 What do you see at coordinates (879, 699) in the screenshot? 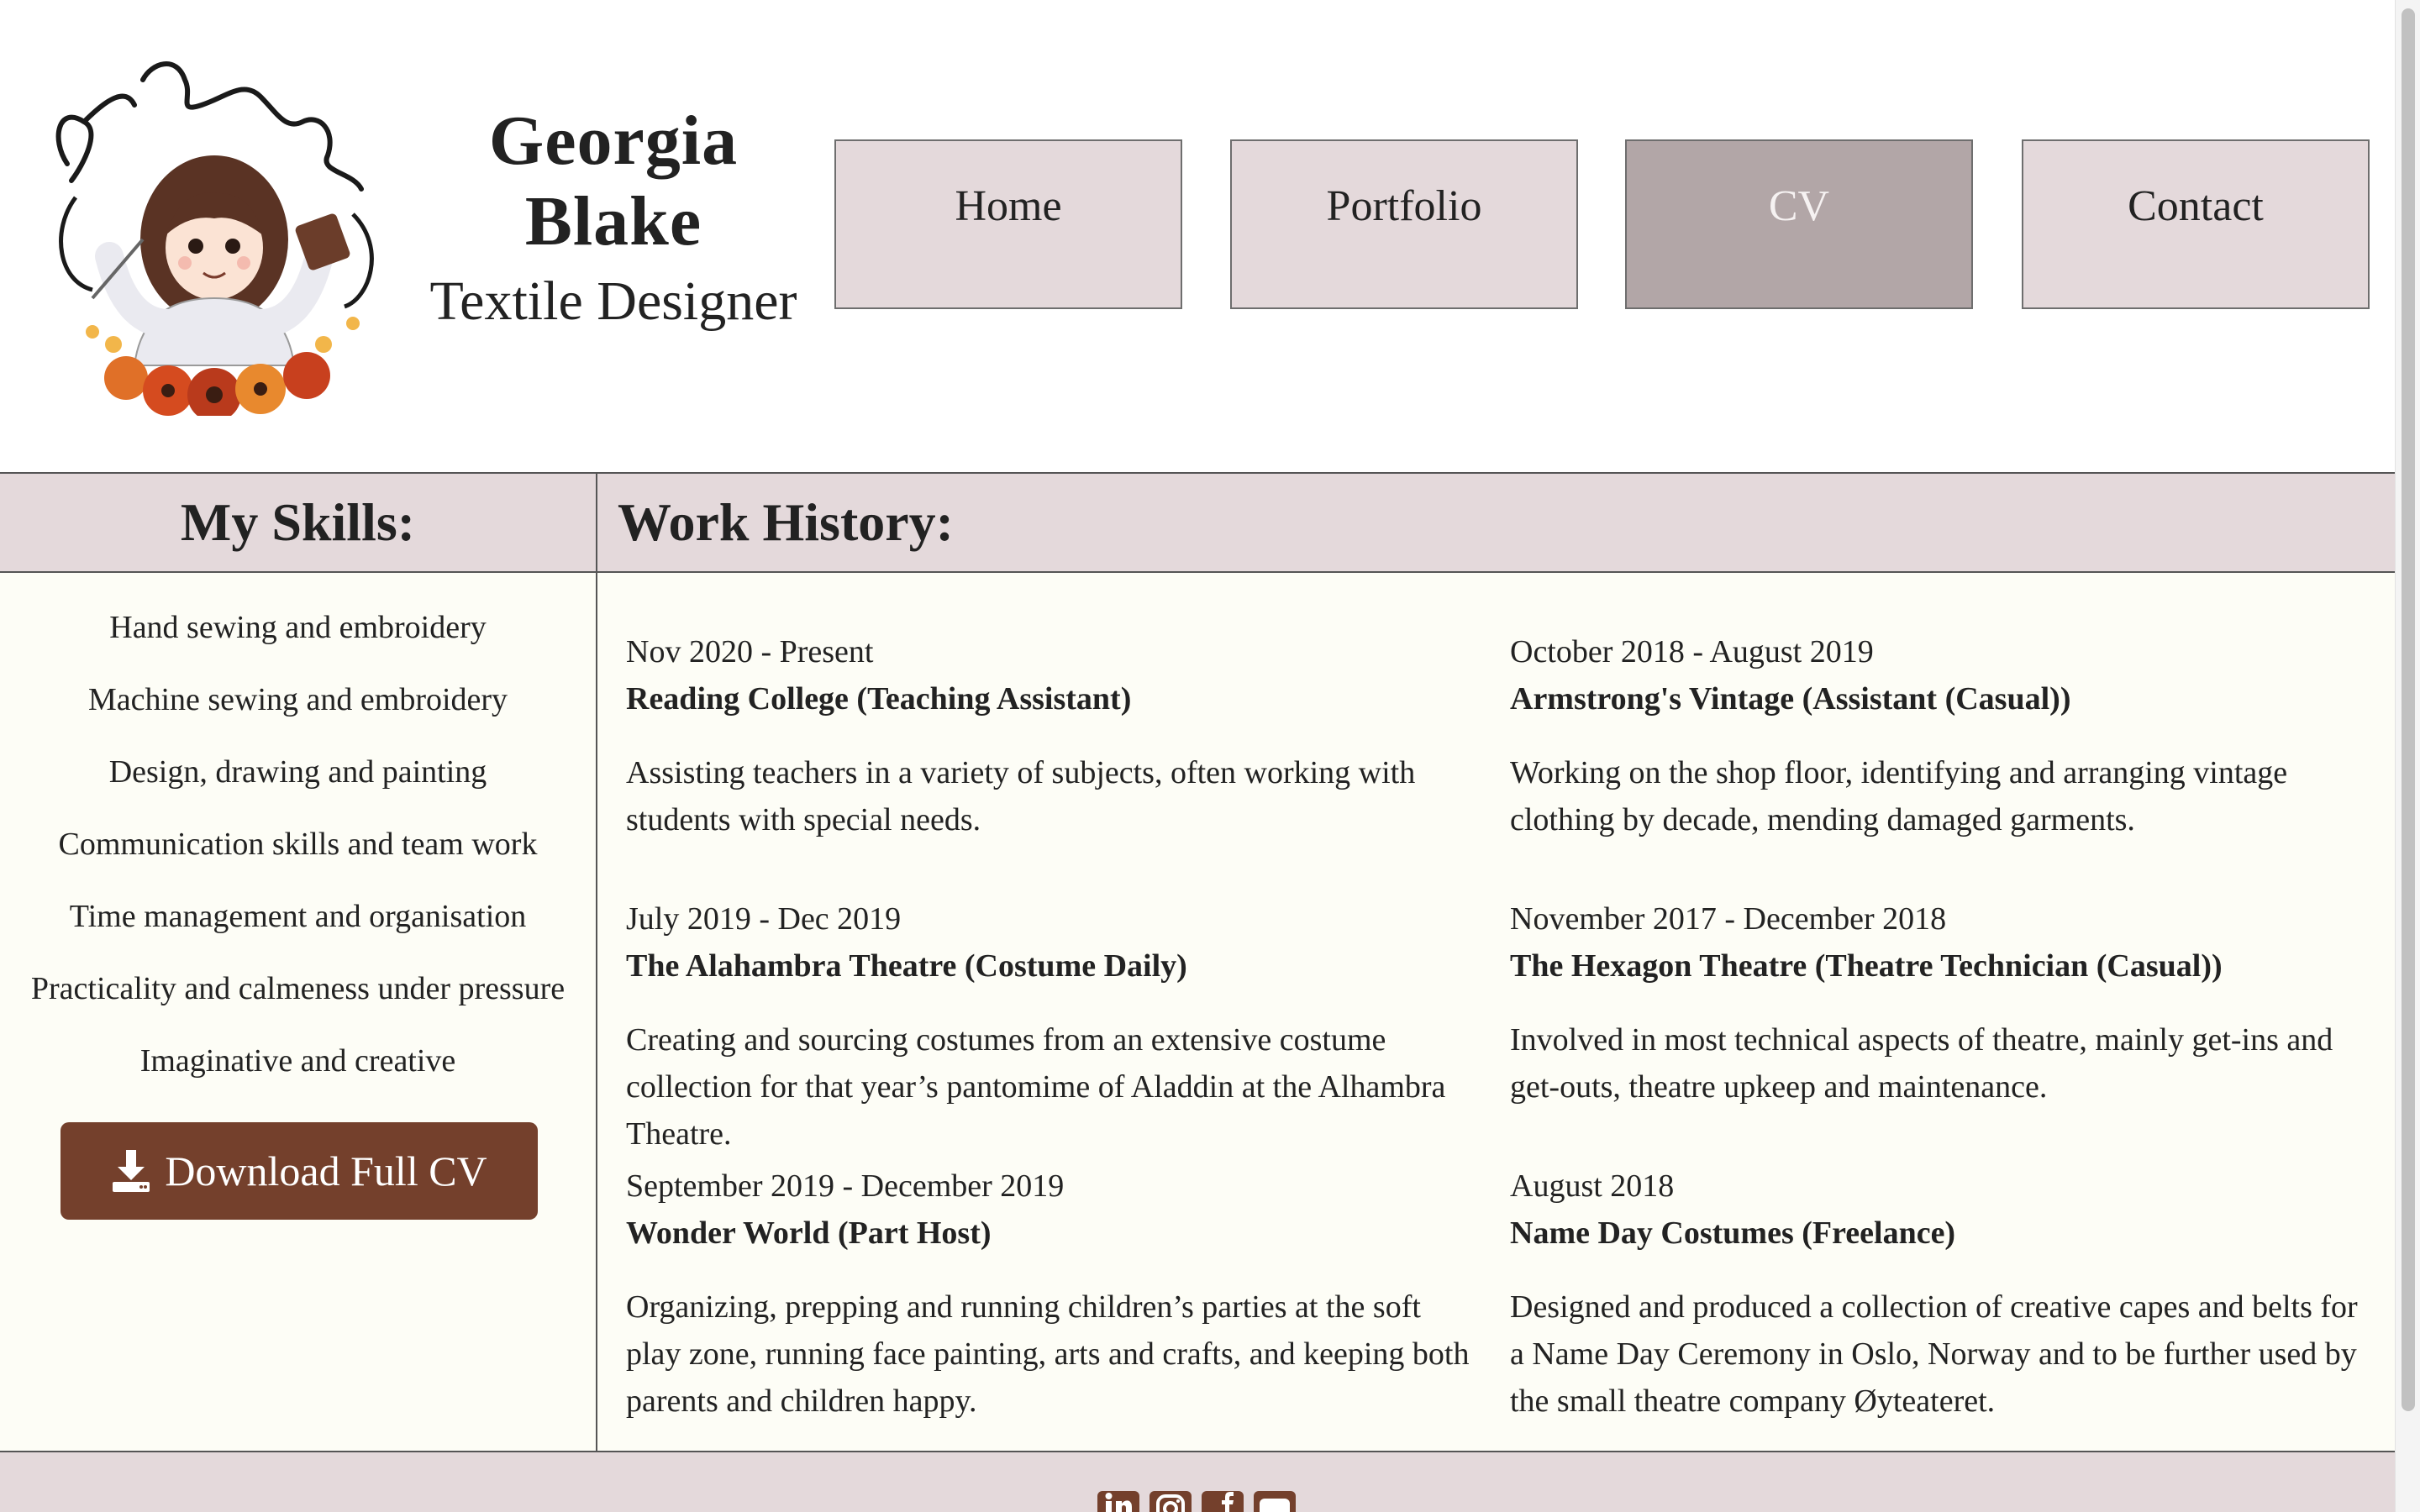
I see `job-title: Reading College (Teaching Assistant)` at bounding box center [879, 699].